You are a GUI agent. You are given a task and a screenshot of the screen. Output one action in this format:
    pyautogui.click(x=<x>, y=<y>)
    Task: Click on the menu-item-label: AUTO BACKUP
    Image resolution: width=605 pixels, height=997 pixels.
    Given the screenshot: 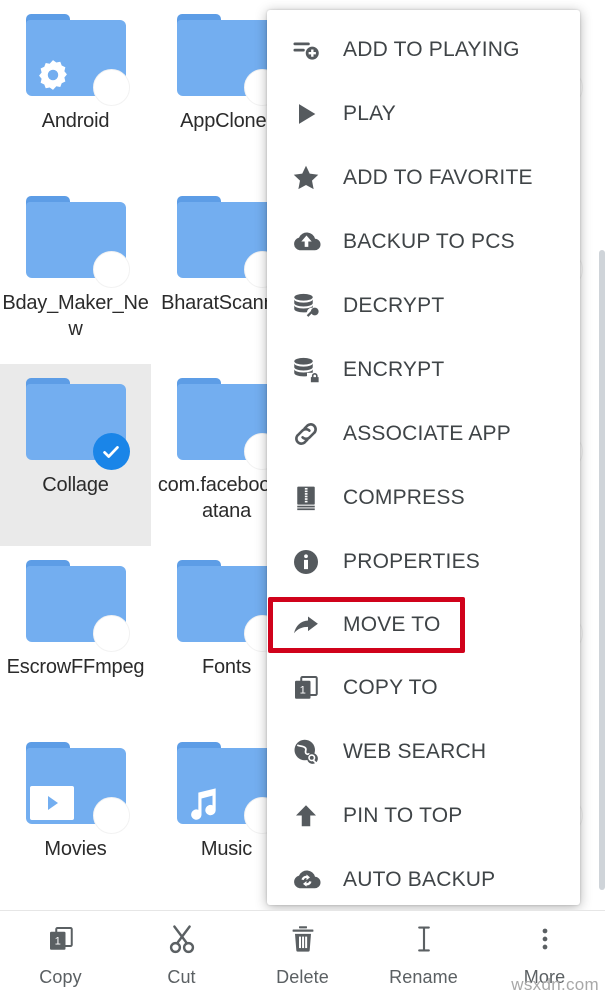 What is the action you would take?
    pyautogui.click(x=419, y=879)
    